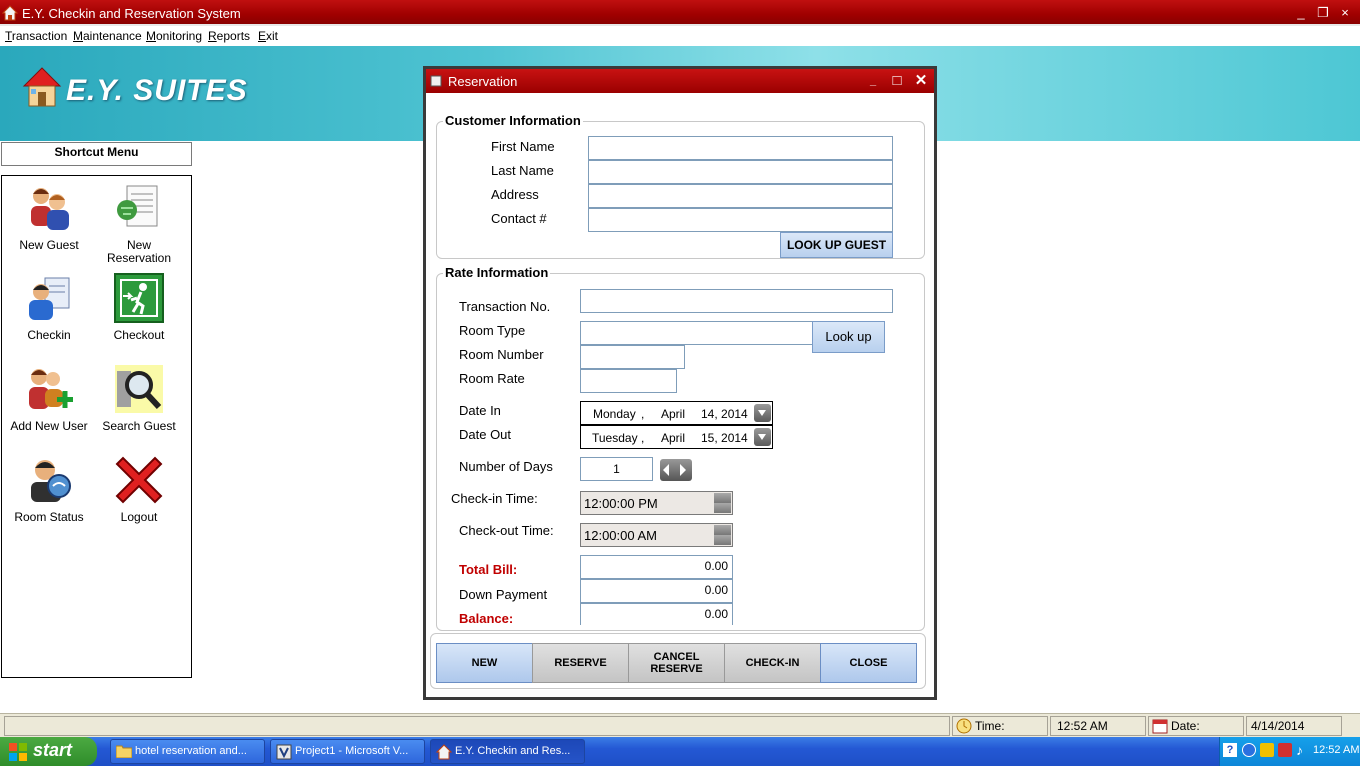 This screenshot has width=1360, height=766. What do you see at coordinates (157, 90) in the screenshot?
I see `logo-text: E.Y. SUITES` at bounding box center [157, 90].